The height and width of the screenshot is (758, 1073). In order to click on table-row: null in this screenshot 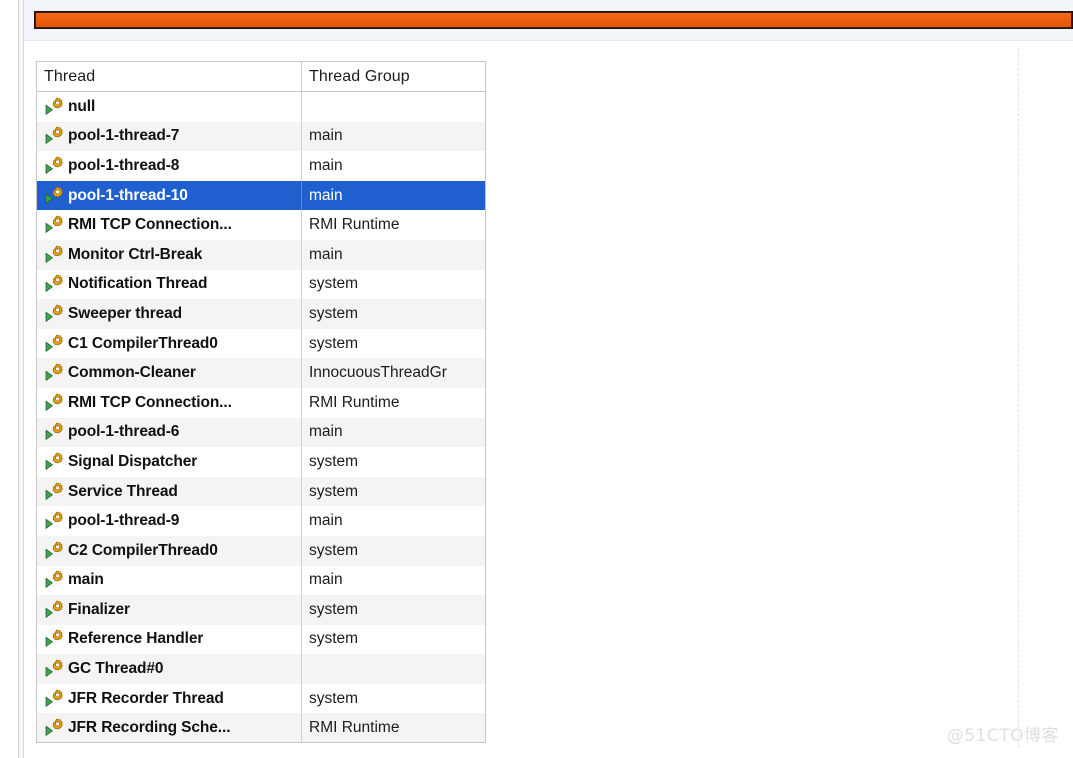, I will do `click(261, 107)`.